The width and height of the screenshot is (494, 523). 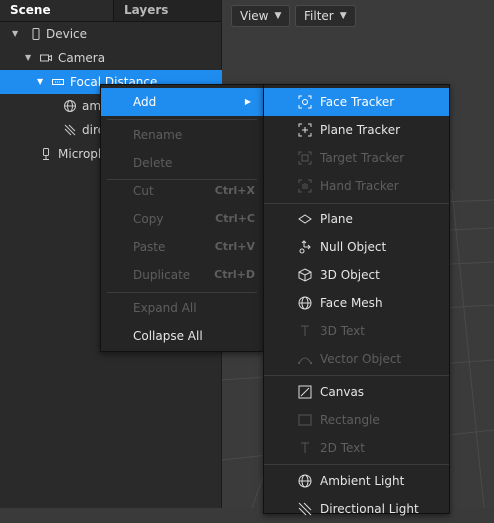 I want to click on menu-item-expand-all: Expand All, so click(x=182, y=308).